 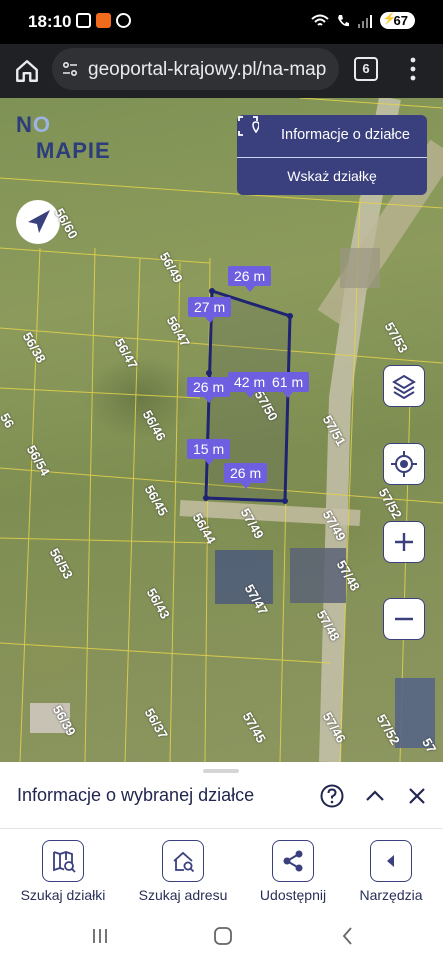 I want to click on home-nav-icon, so click(x=223, y=936).